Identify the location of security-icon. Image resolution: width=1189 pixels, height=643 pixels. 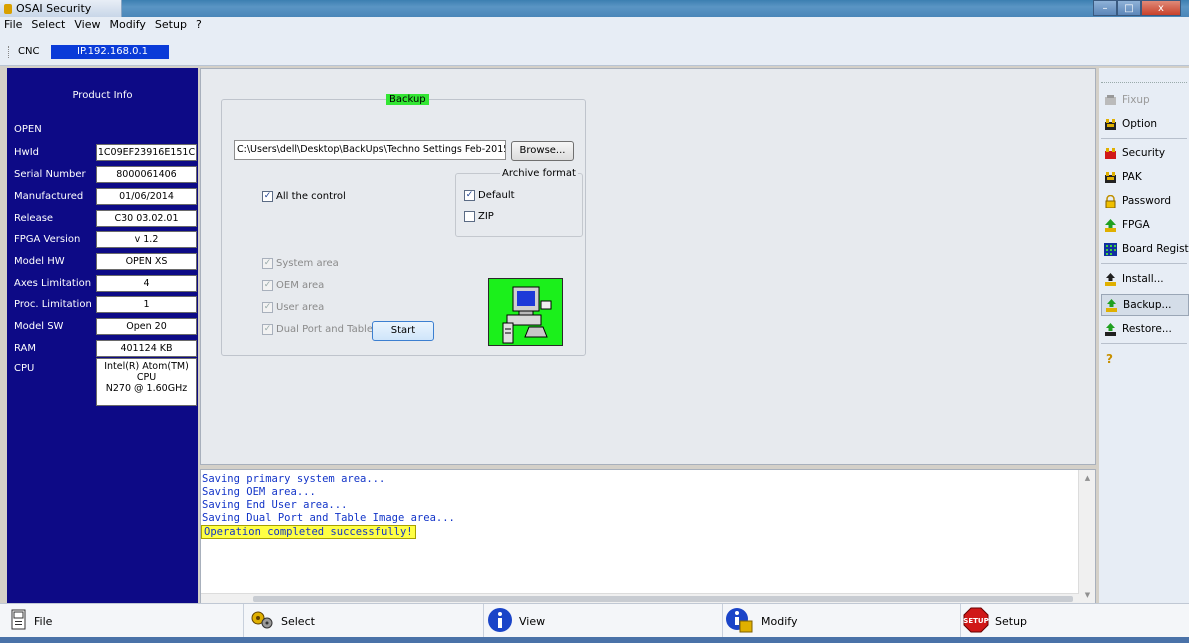
(1110, 153).